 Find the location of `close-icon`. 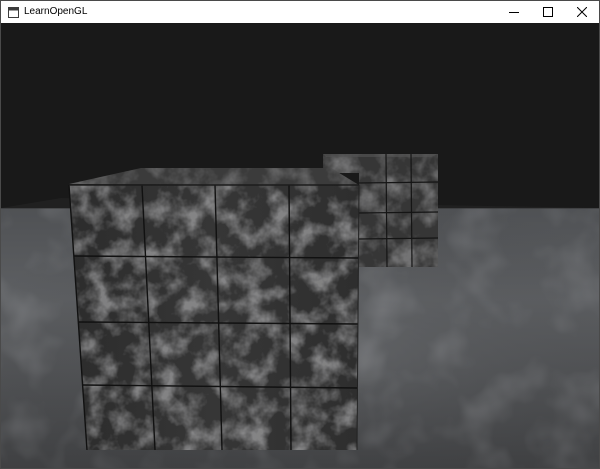

close-icon is located at coordinates (582, 12).